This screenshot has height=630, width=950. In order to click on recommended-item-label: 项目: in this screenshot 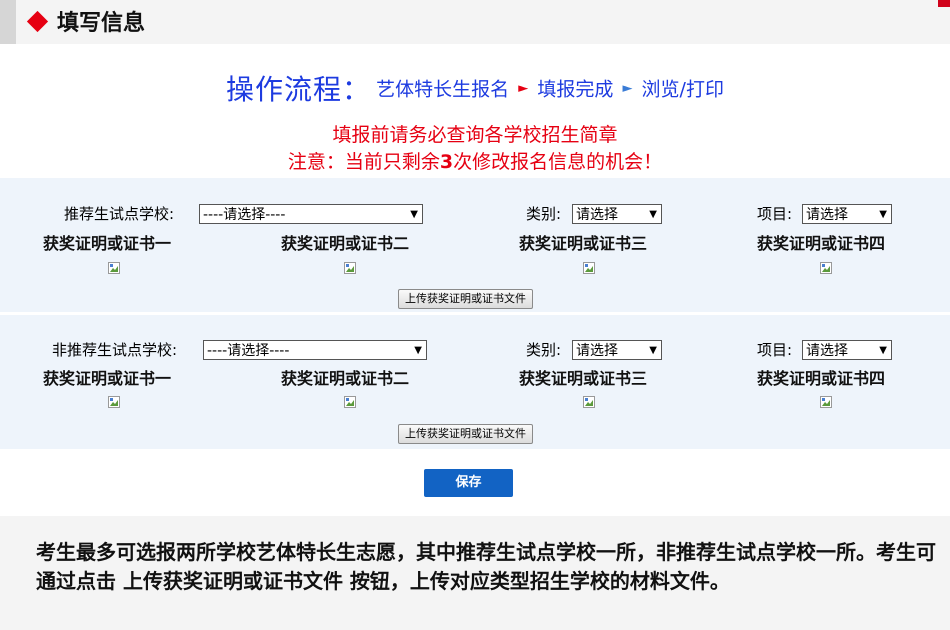, I will do `click(775, 214)`.